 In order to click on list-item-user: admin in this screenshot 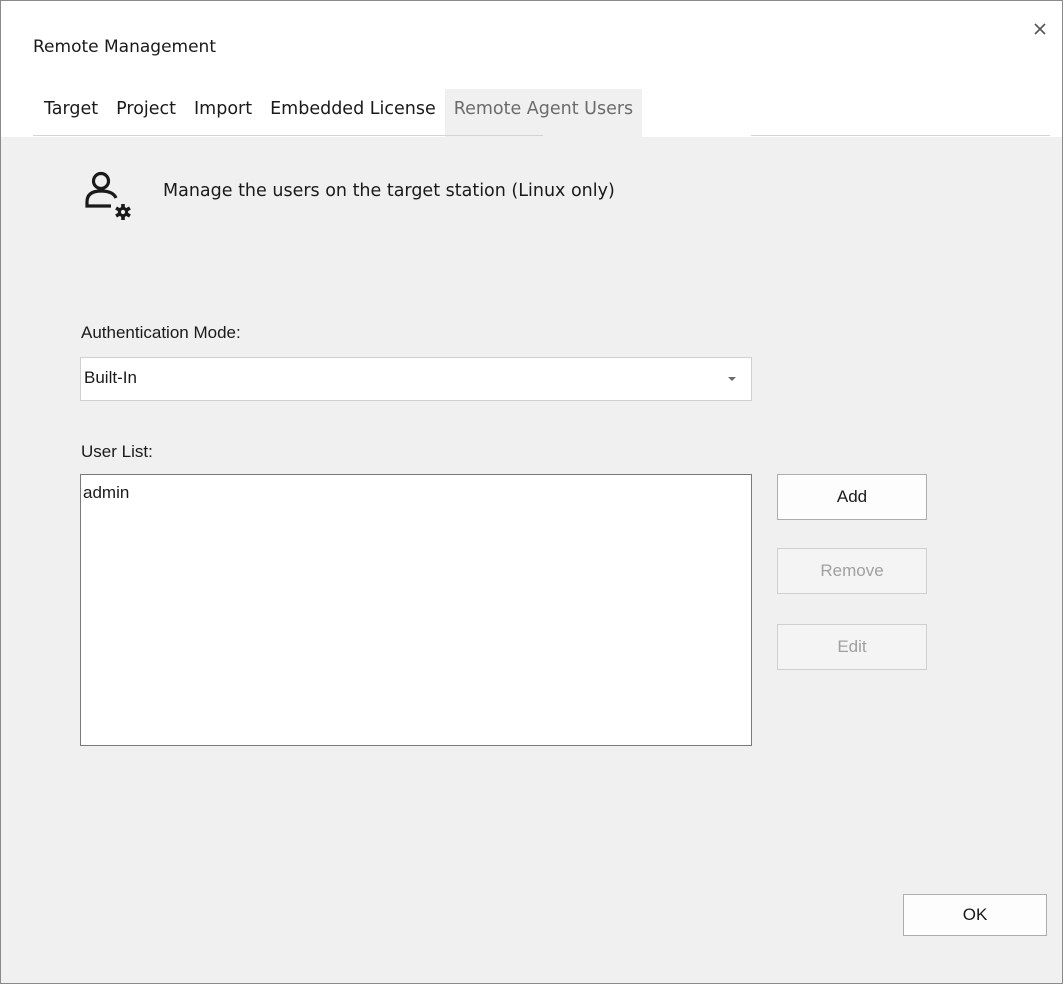, I will do `click(416, 489)`.